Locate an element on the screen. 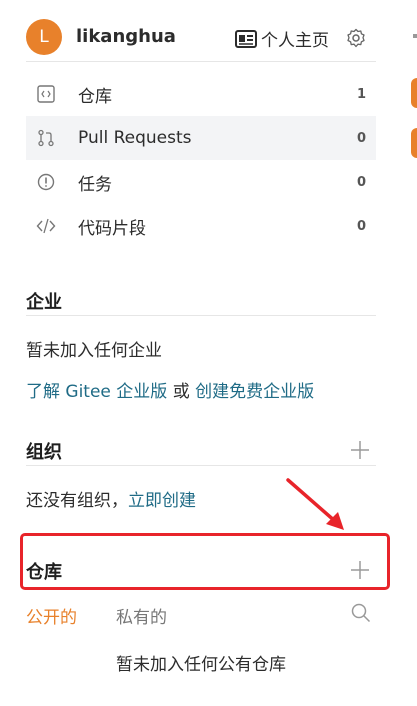 The width and height of the screenshot is (417, 706). create-org-link: 立即创建 is located at coordinates (162, 501).